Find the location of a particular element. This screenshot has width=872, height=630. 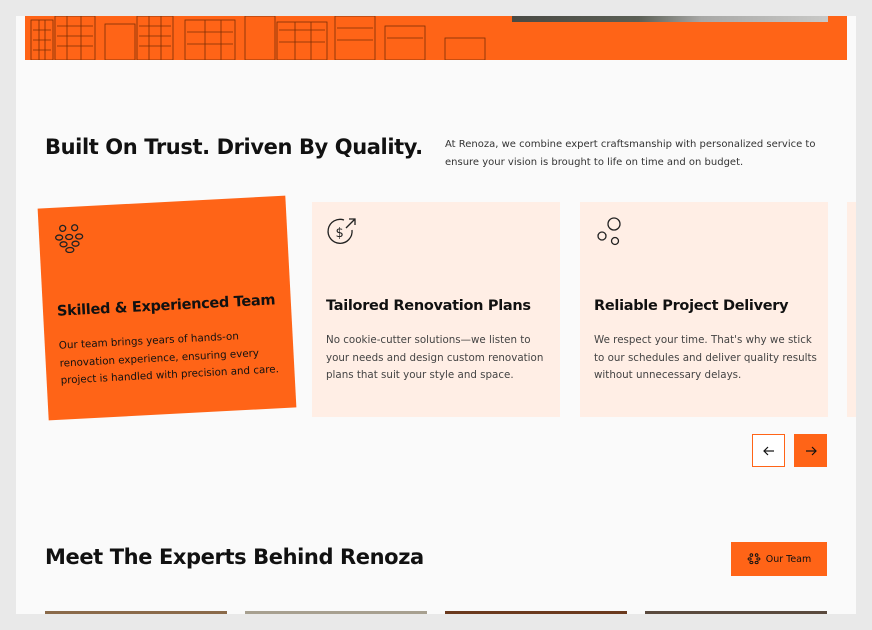

experts-heading: Meet The Experts Behind Renoza is located at coordinates (234, 557).